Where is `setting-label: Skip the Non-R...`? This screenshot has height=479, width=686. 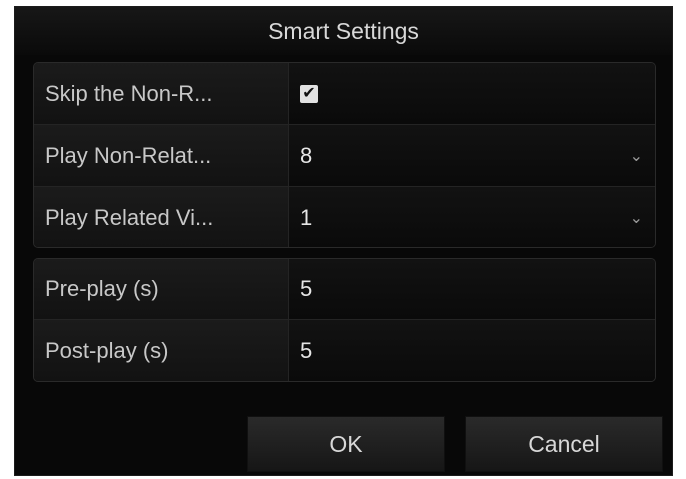
setting-label: Skip the Non-R... is located at coordinates (161, 93).